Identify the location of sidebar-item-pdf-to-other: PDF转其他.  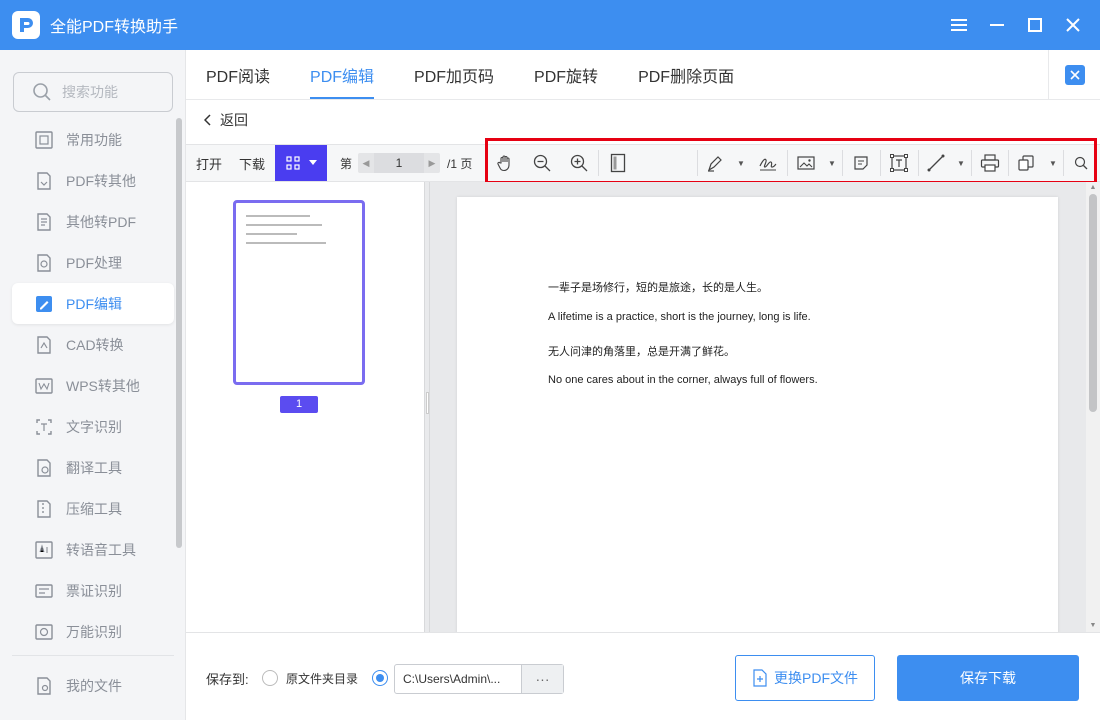
(93, 180).